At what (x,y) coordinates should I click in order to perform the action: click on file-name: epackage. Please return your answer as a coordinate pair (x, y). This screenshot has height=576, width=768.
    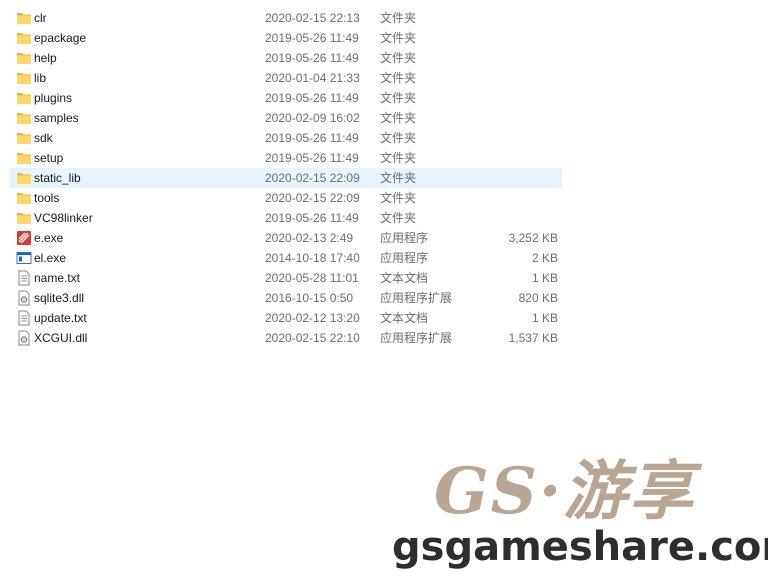
    Looking at the image, I should click on (60, 38).